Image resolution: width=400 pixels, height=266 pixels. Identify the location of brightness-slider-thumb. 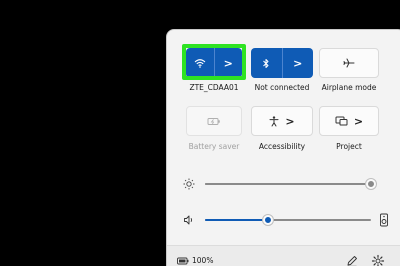
(371, 184).